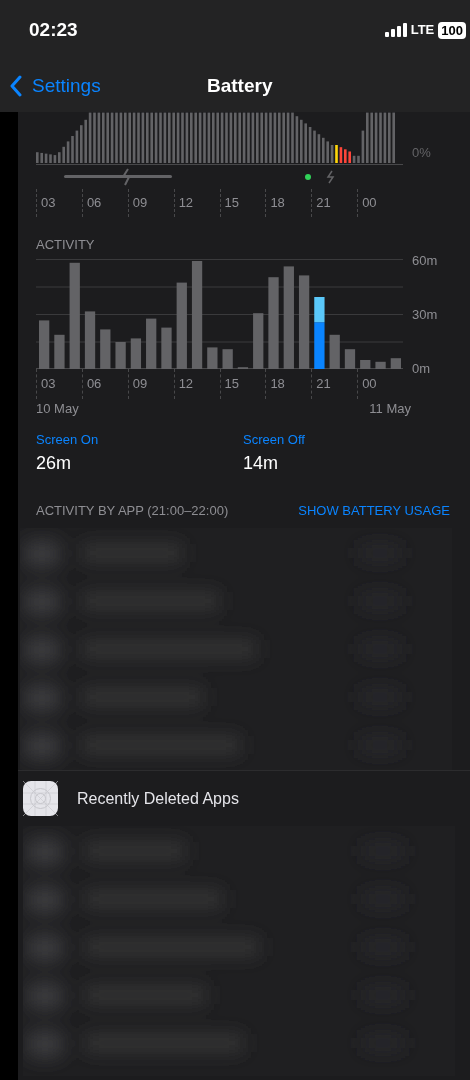 The height and width of the screenshot is (1080, 470). I want to click on date-label: 10 May, so click(57, 408).